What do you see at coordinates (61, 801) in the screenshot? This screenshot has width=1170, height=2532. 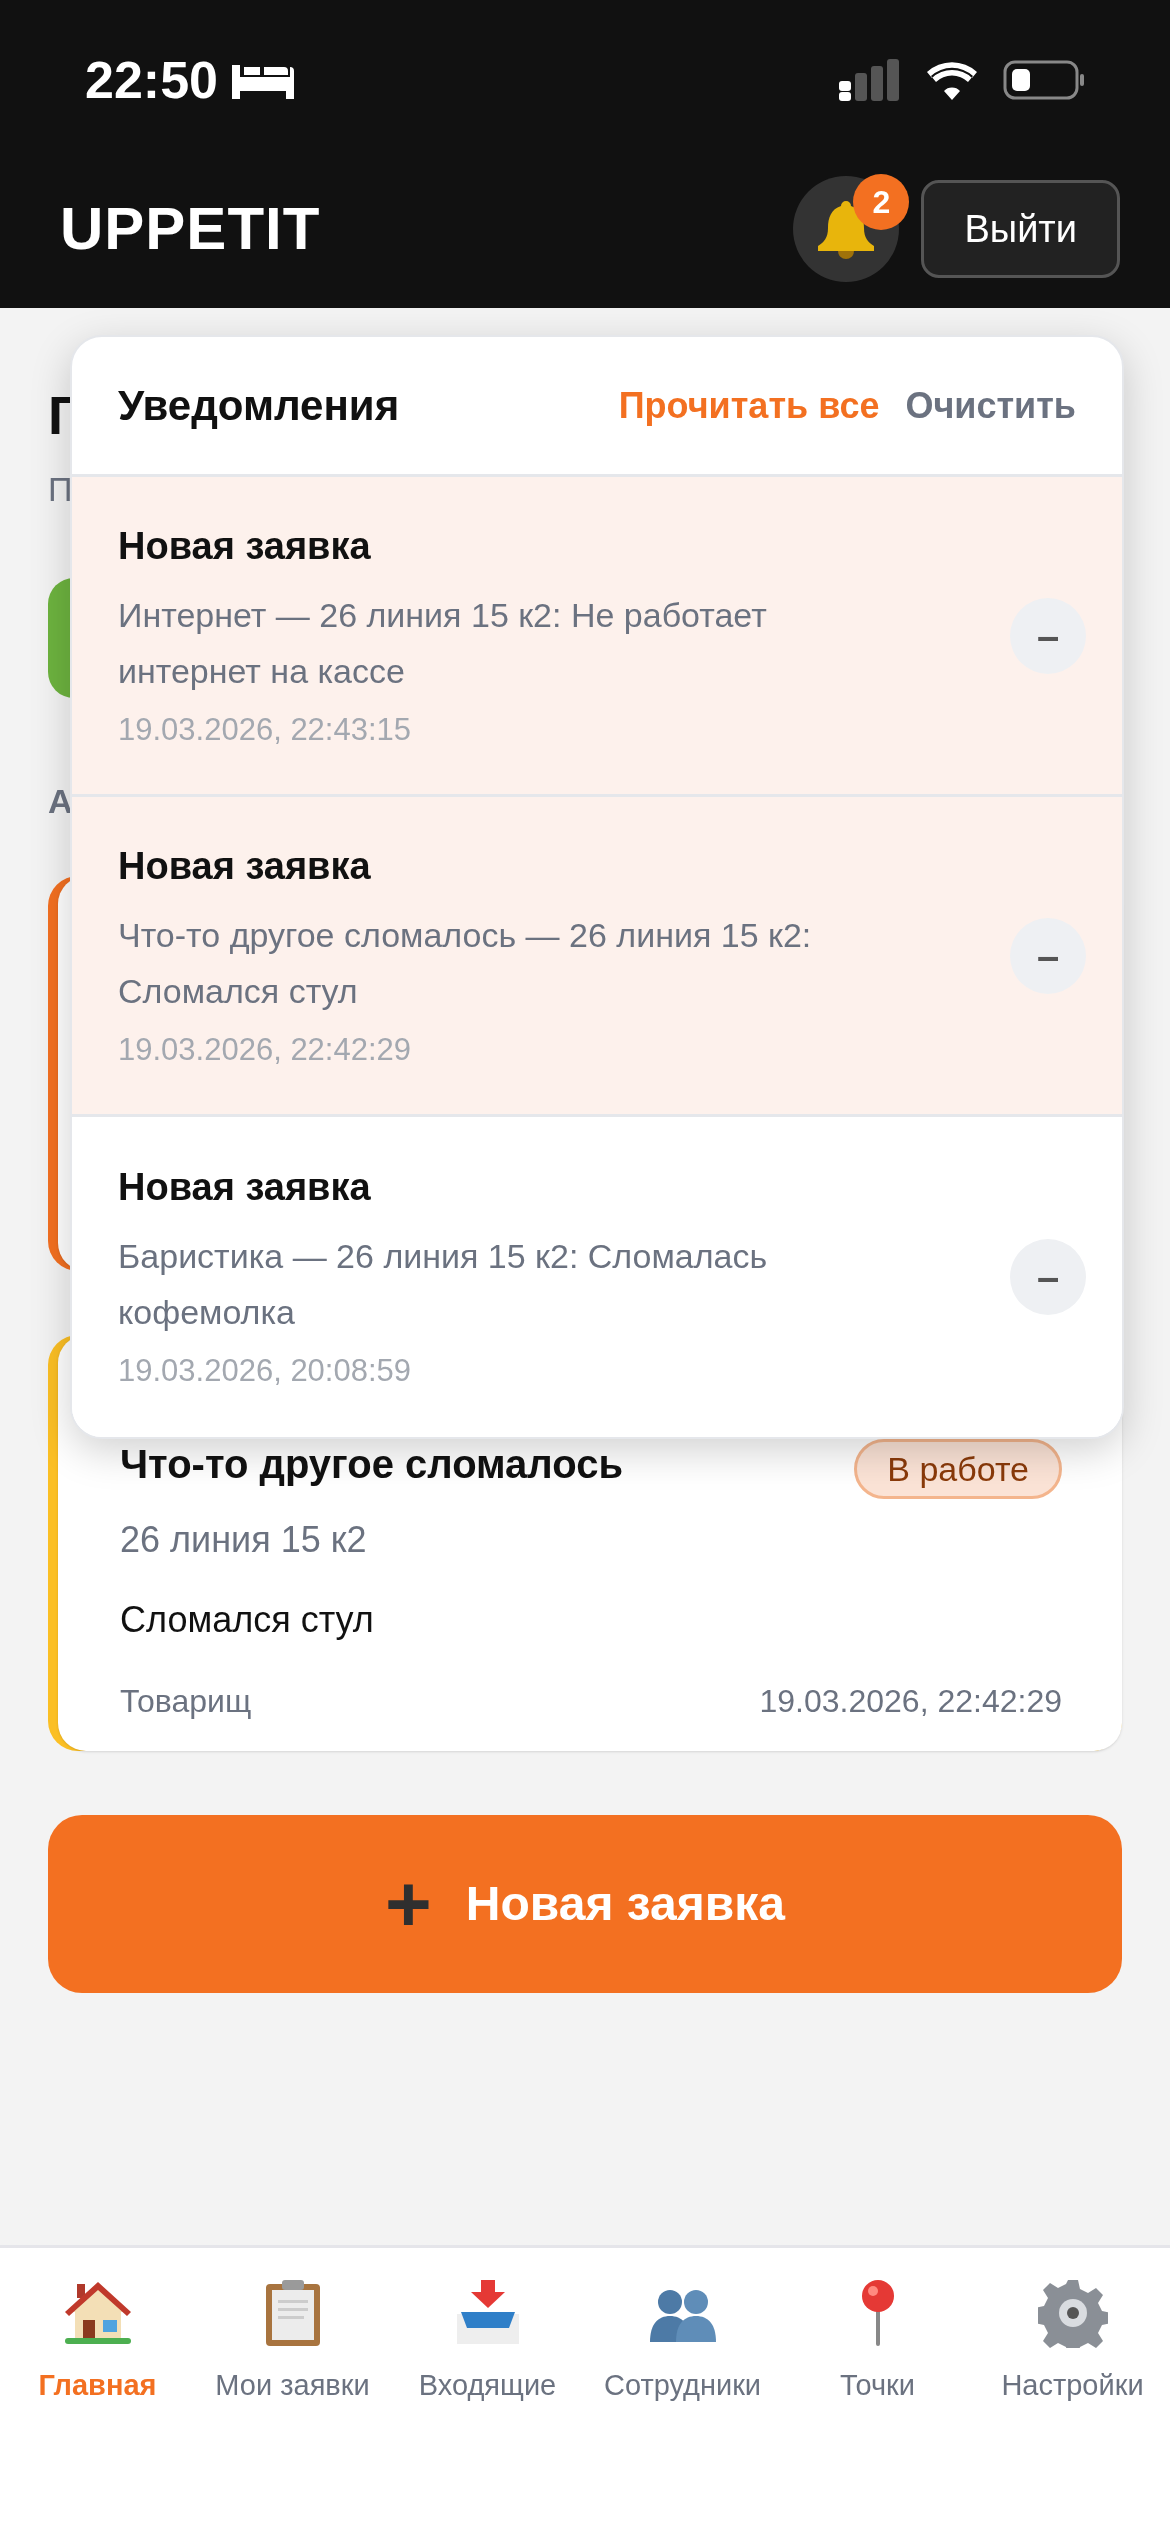 I see `section-label: А` at bounding box center [61, 801].